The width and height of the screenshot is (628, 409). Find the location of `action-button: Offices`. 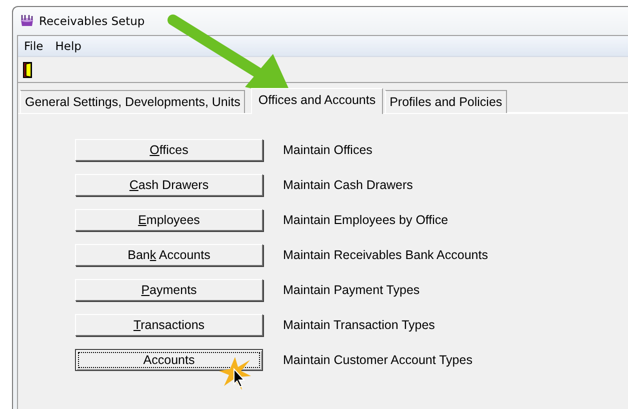

action-button: Offices is located at coordinates (169, 150).